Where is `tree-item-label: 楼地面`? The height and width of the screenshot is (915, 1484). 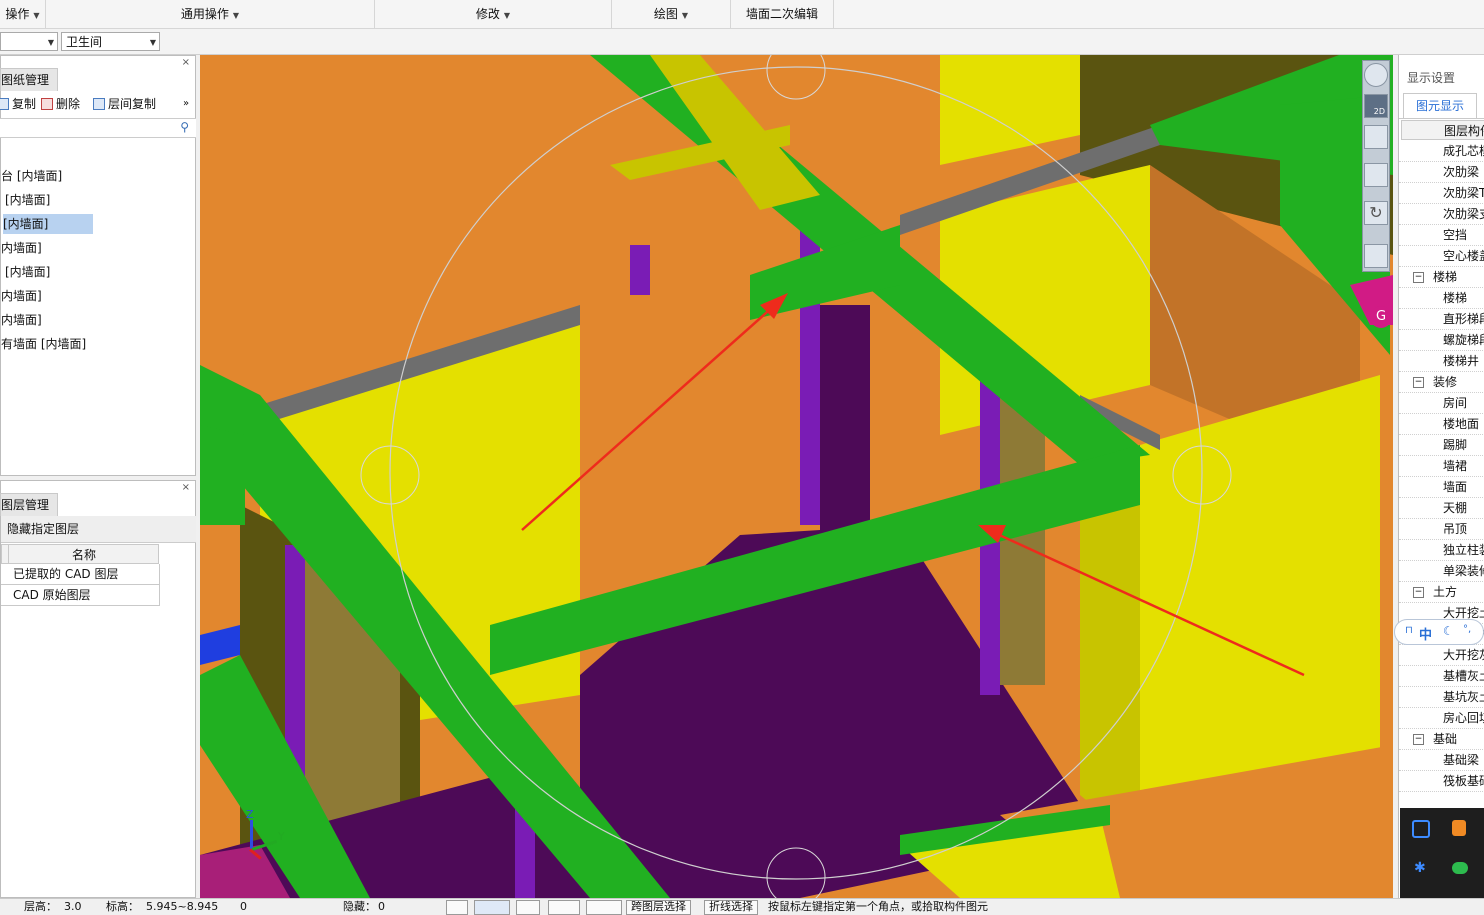
tree-item-label: 楼地面 is located at coordinates (1461, 424).